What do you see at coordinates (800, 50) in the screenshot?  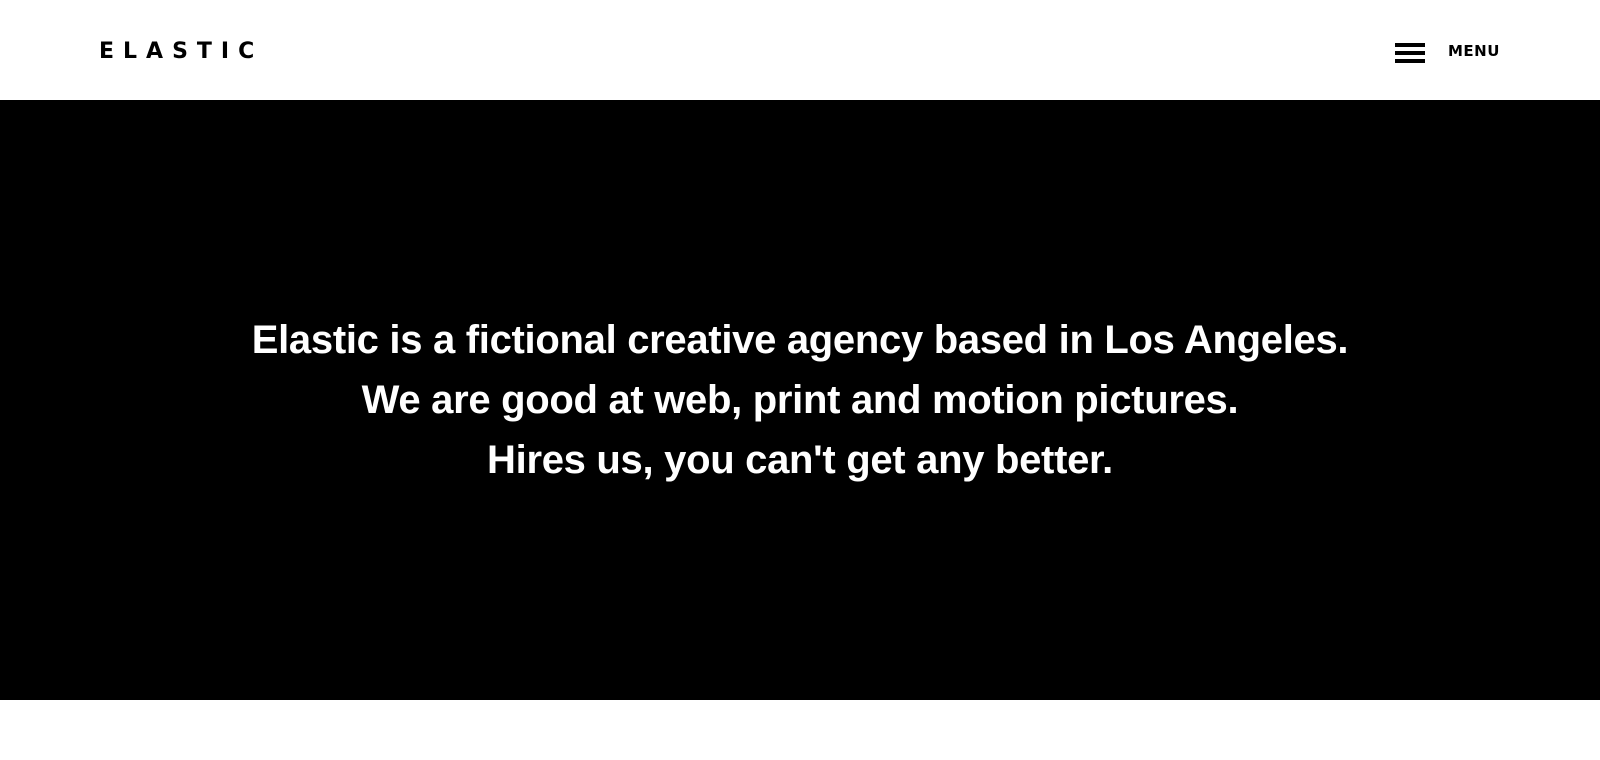 I see `site-header: ELASTIC MENU` at bounding box center [800, 50].